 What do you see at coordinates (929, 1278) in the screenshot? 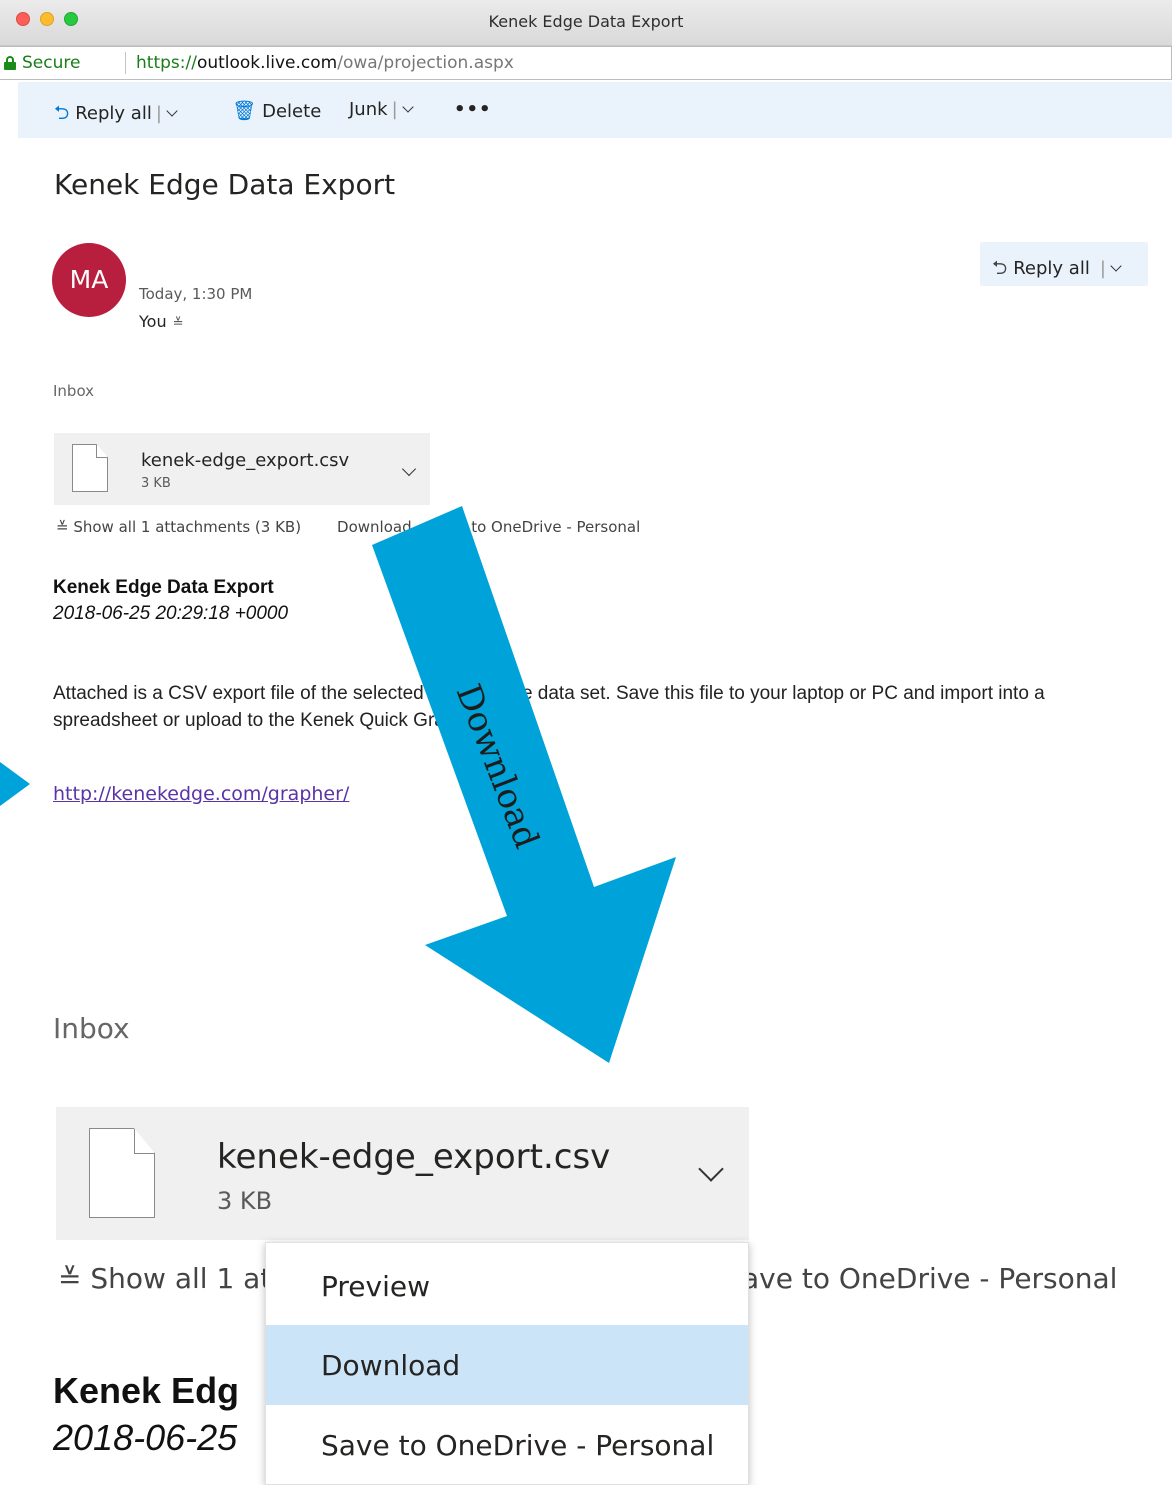
I see `zoomed-save-onedrive-link: ave to OneDrive - Personal` at bounding box center [929, 1278].